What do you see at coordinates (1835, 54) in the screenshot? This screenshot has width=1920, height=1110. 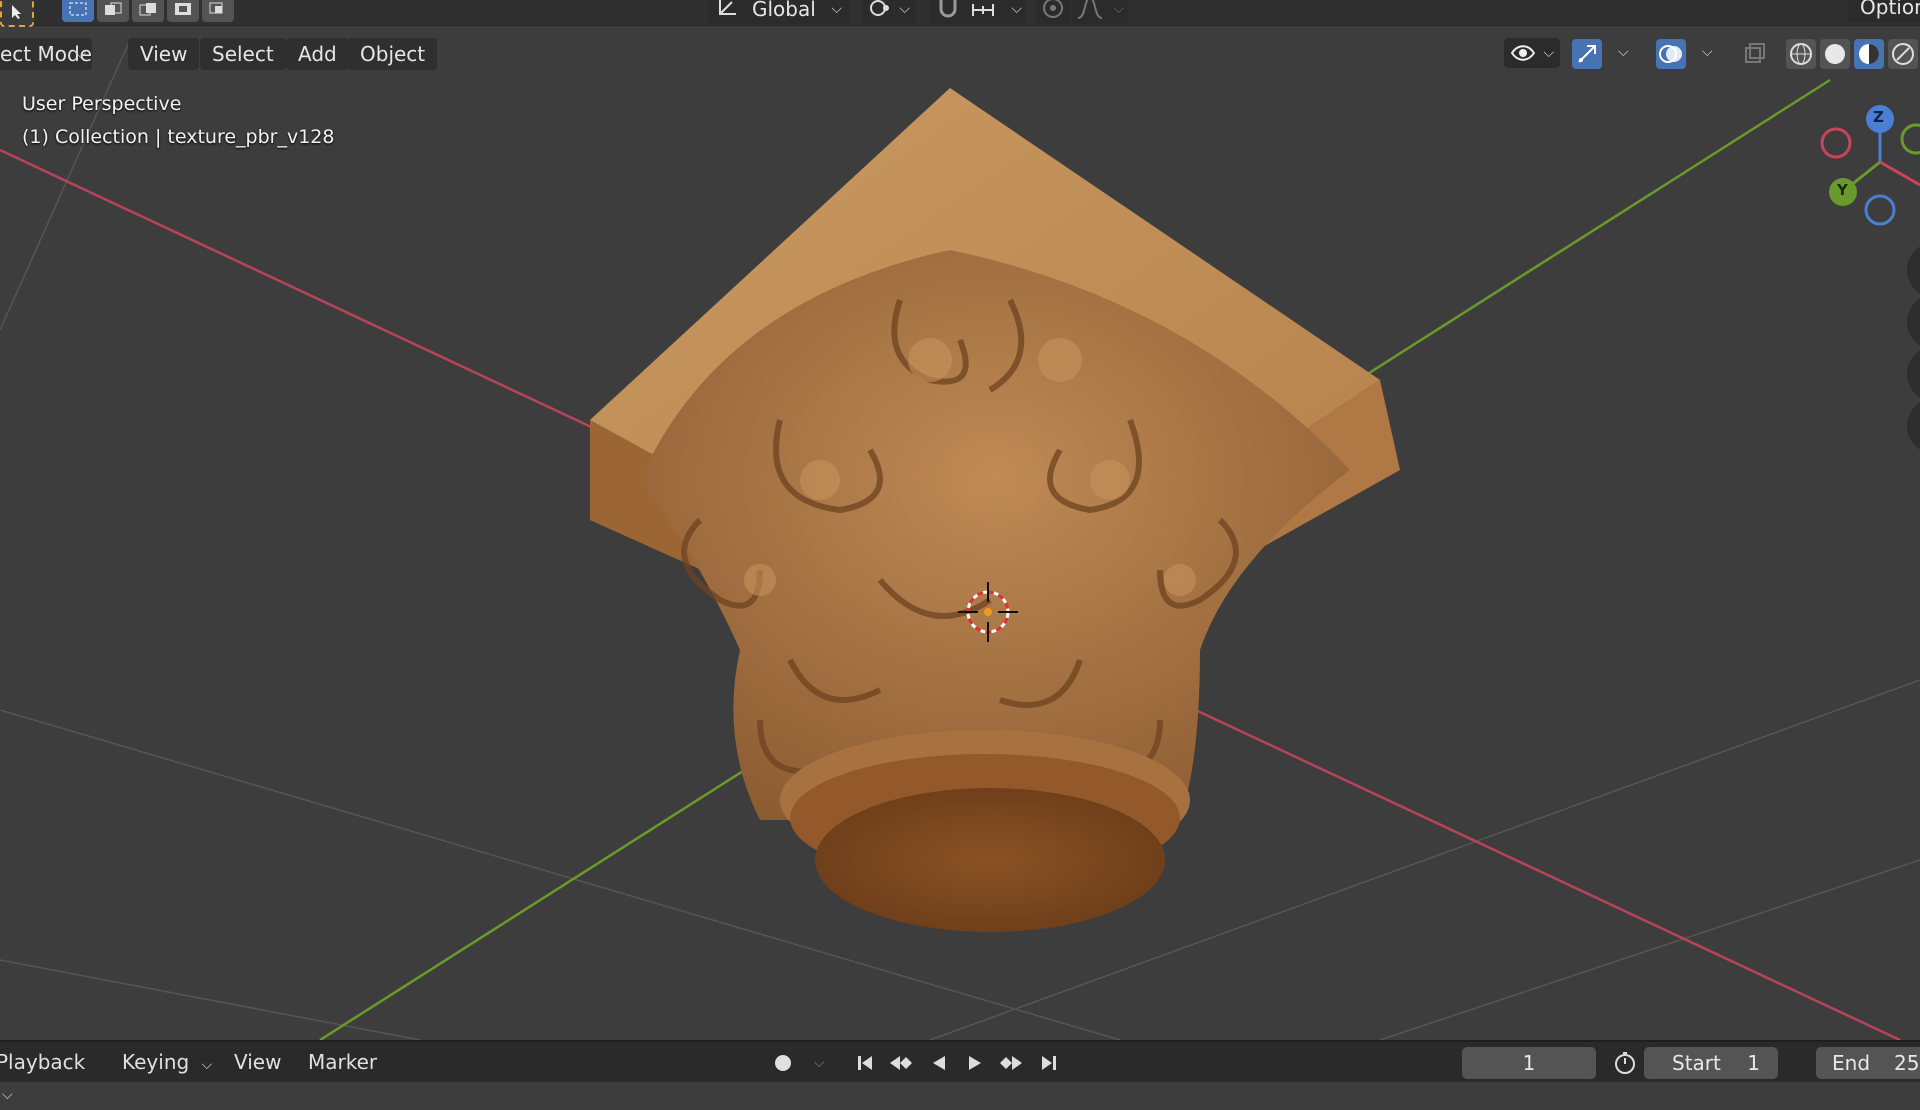 I see `solid-shading-icon` at bounding box center [1835, 54].